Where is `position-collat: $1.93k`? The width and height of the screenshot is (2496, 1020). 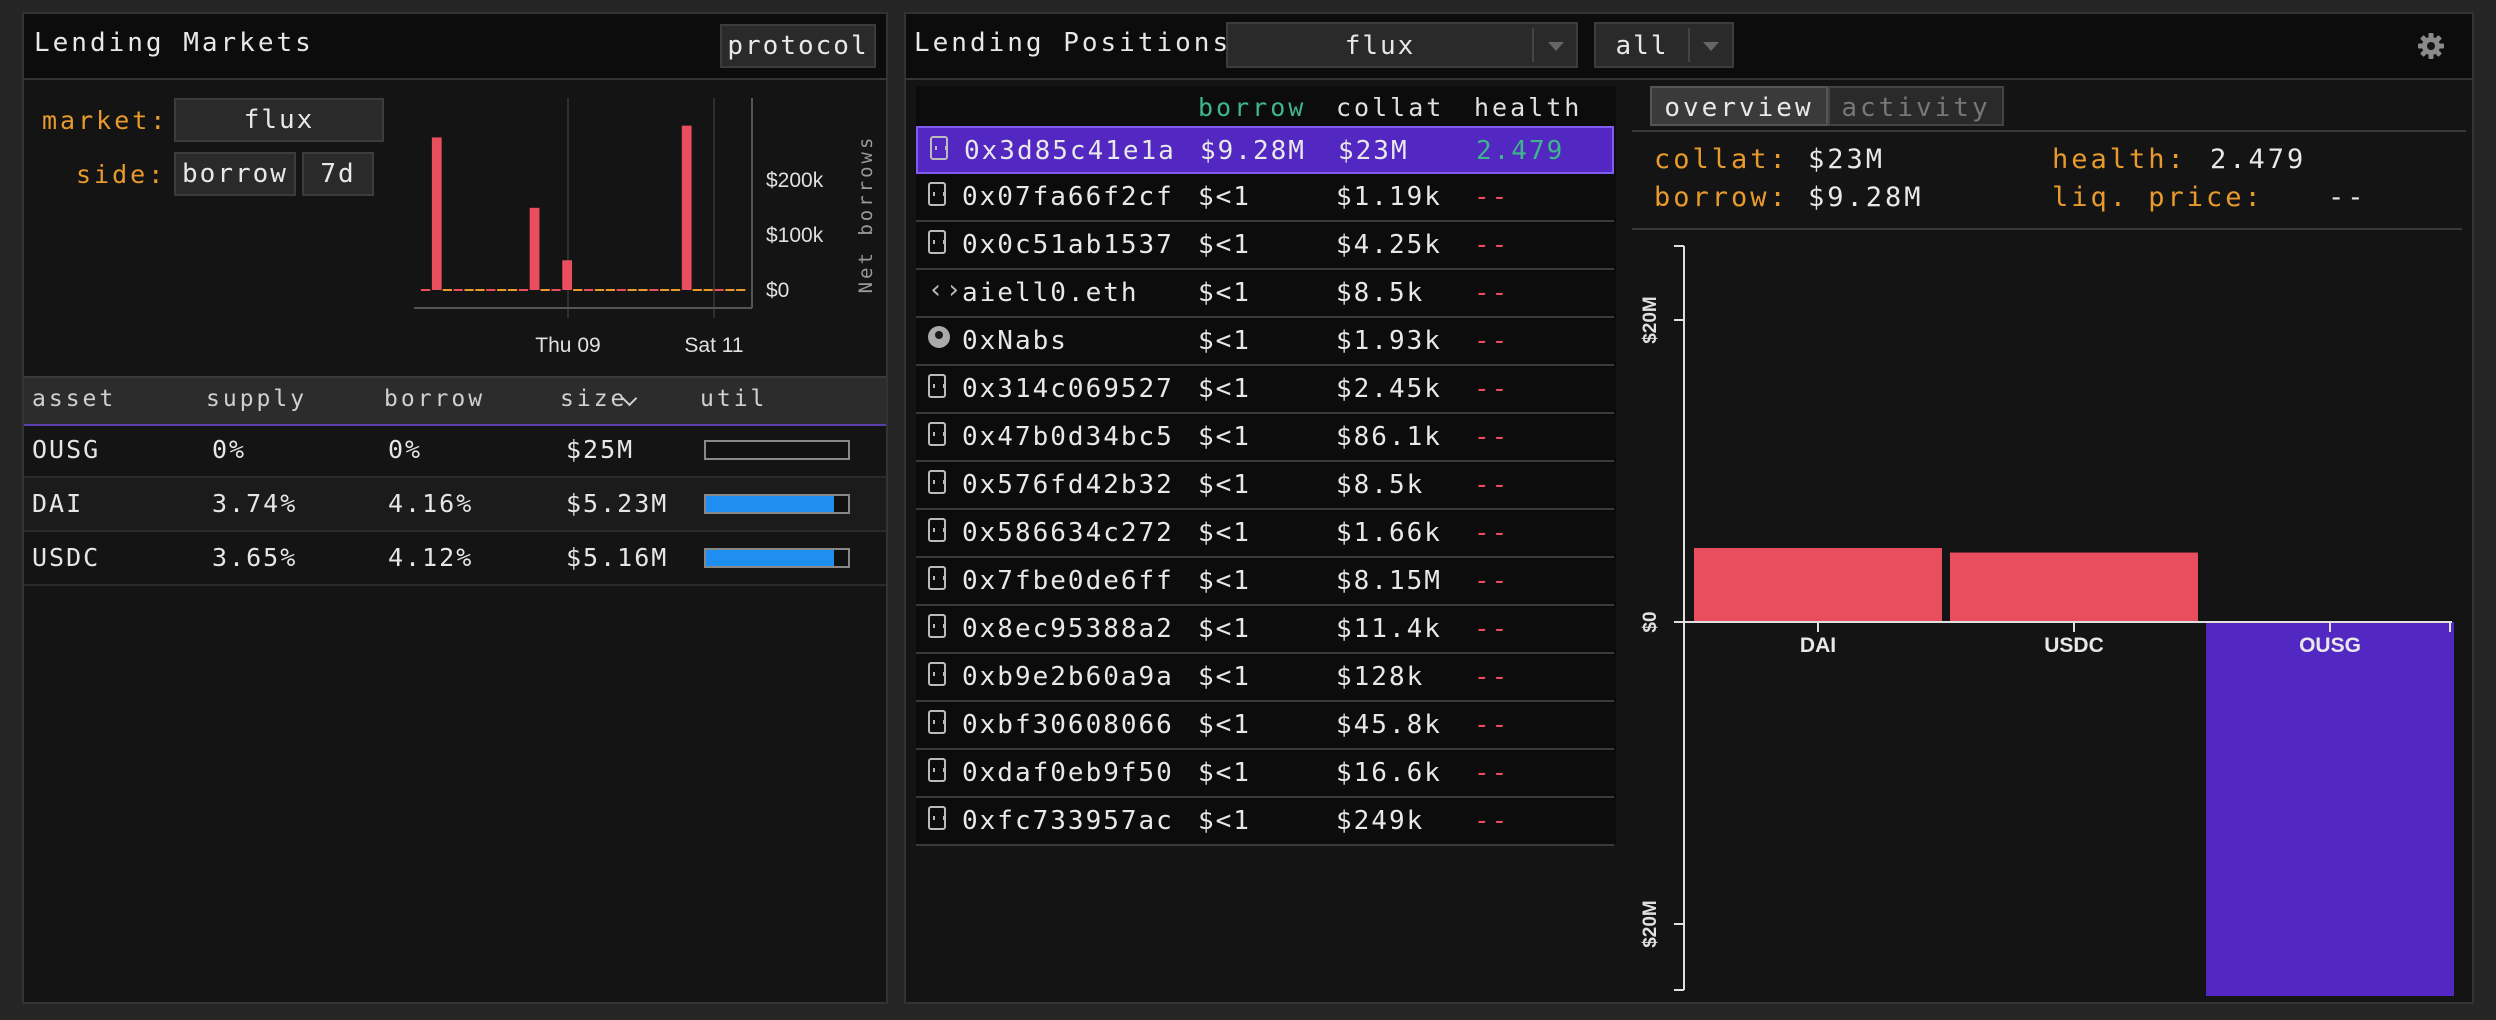
position-collat: $1.93k is located at coordinates (1389, 341).